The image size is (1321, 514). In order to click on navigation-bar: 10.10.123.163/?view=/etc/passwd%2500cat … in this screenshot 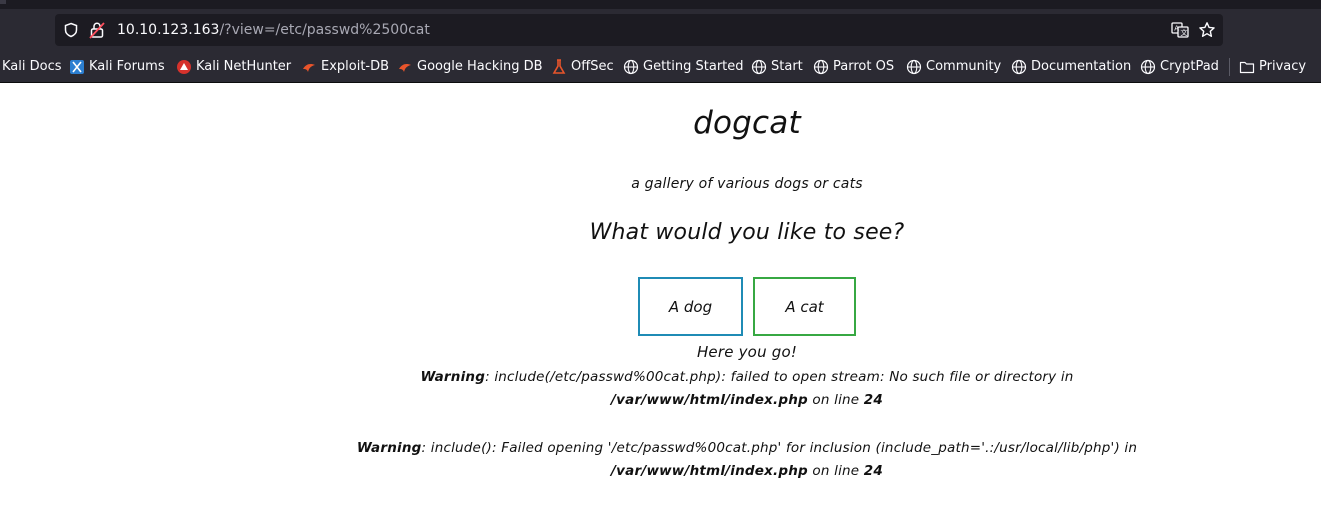, I will do `click(660, 30)`.